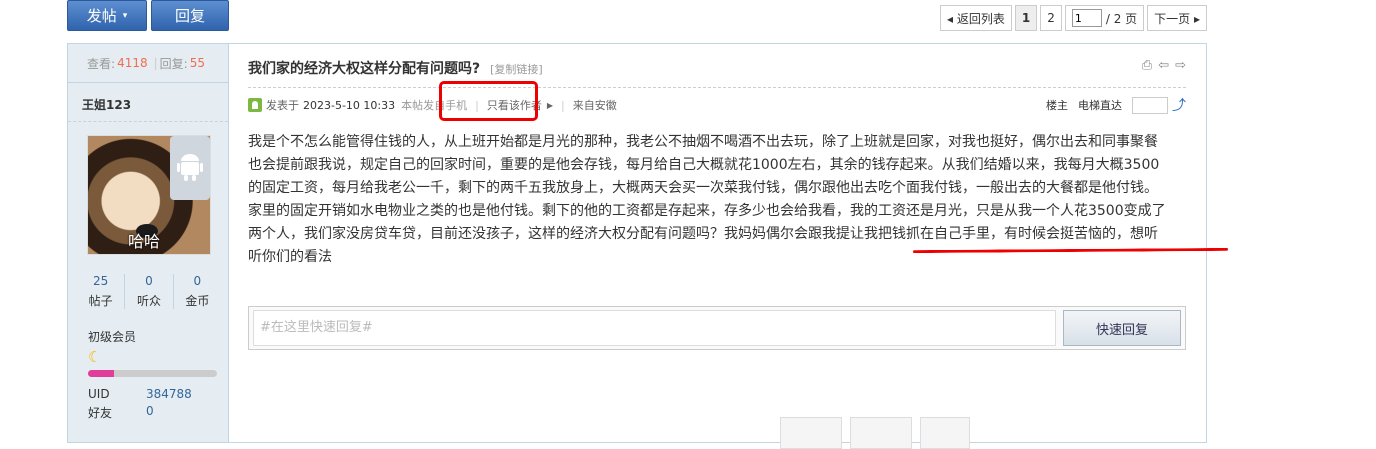  What do you see at coordinates (1026, 18) in the screenshot?
I see `page-1-link: 1` at bounding box center [1026, 18].